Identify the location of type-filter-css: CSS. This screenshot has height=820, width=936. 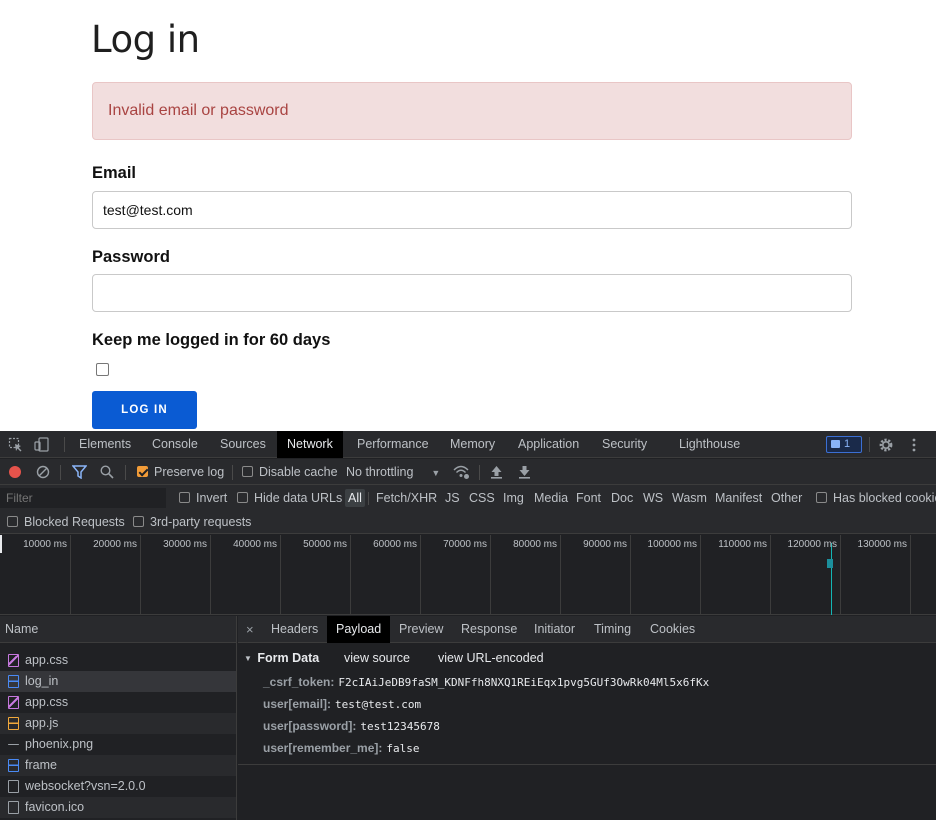
(482, 498).